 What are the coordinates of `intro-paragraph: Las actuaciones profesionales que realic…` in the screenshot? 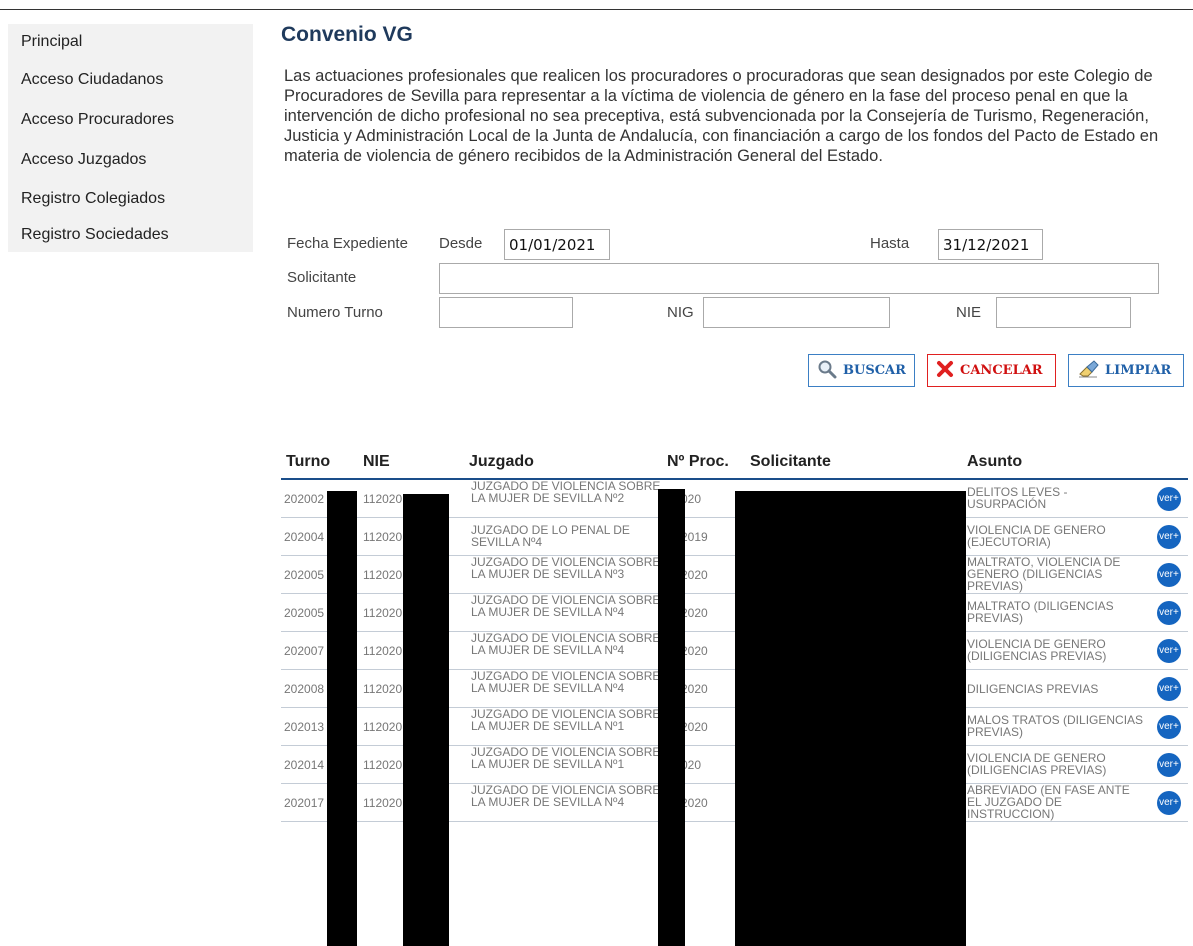 It's located at (721, 116).